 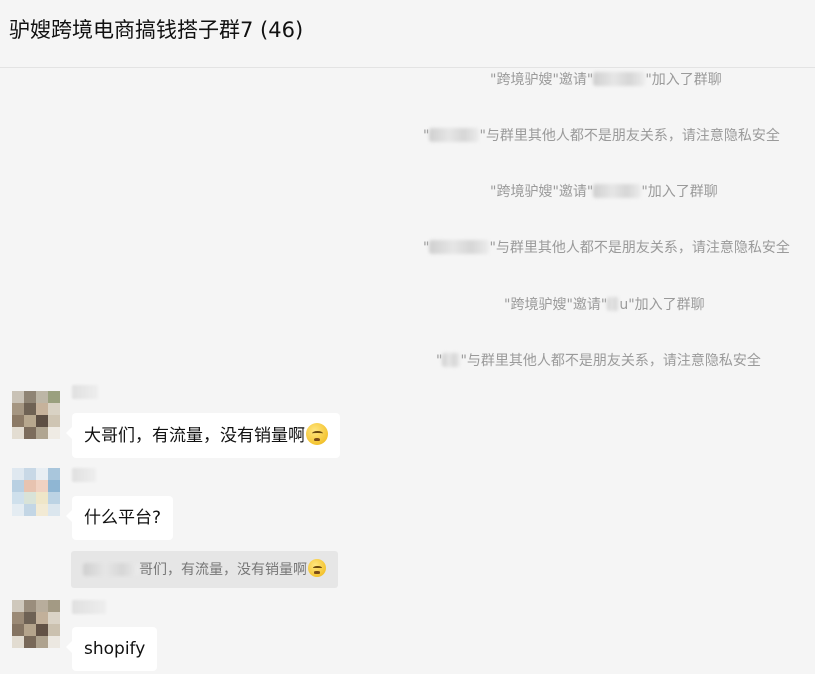 I want to click on message-text: 什么平台?, so click(x=123, y=518).